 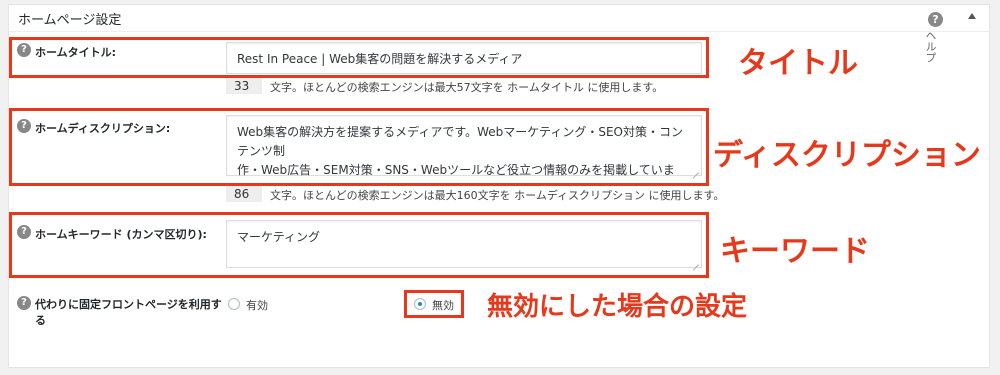 What do you see at coordinates (40, 320) in the screenshot?
I see `front-page-label-line2: る` at bounding box center [40, 320].